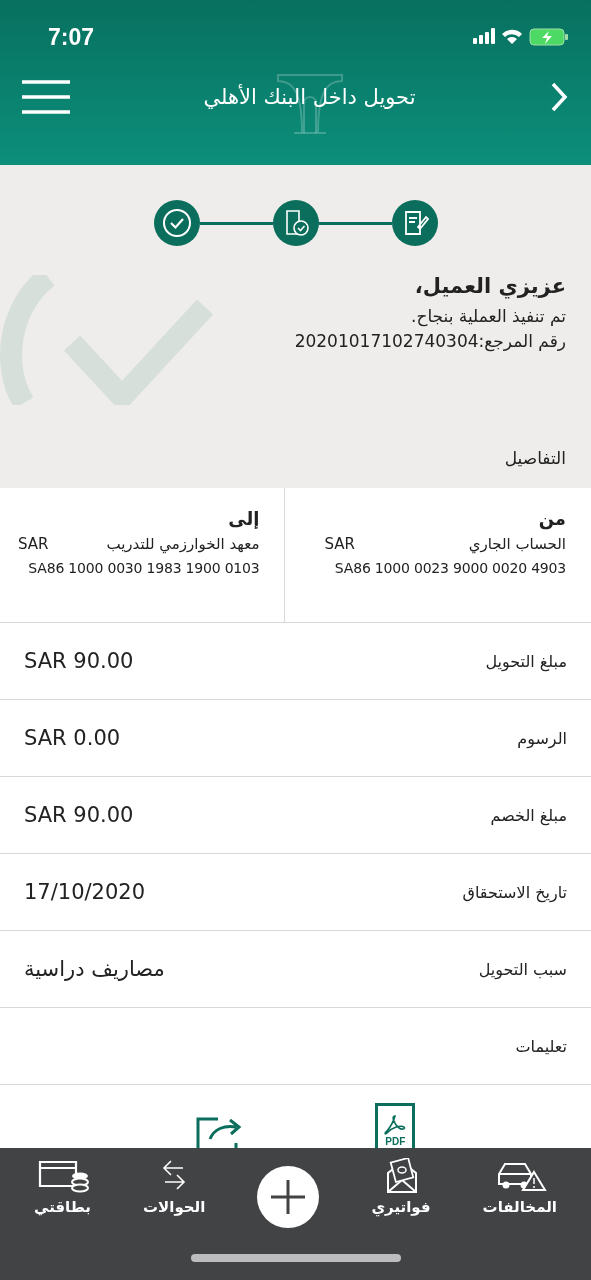 The image size is (591, 1280). What do you see at coordinates (512, 37) in the screenshot?
I see `wifi-icon` at bounding box center [512, 37].